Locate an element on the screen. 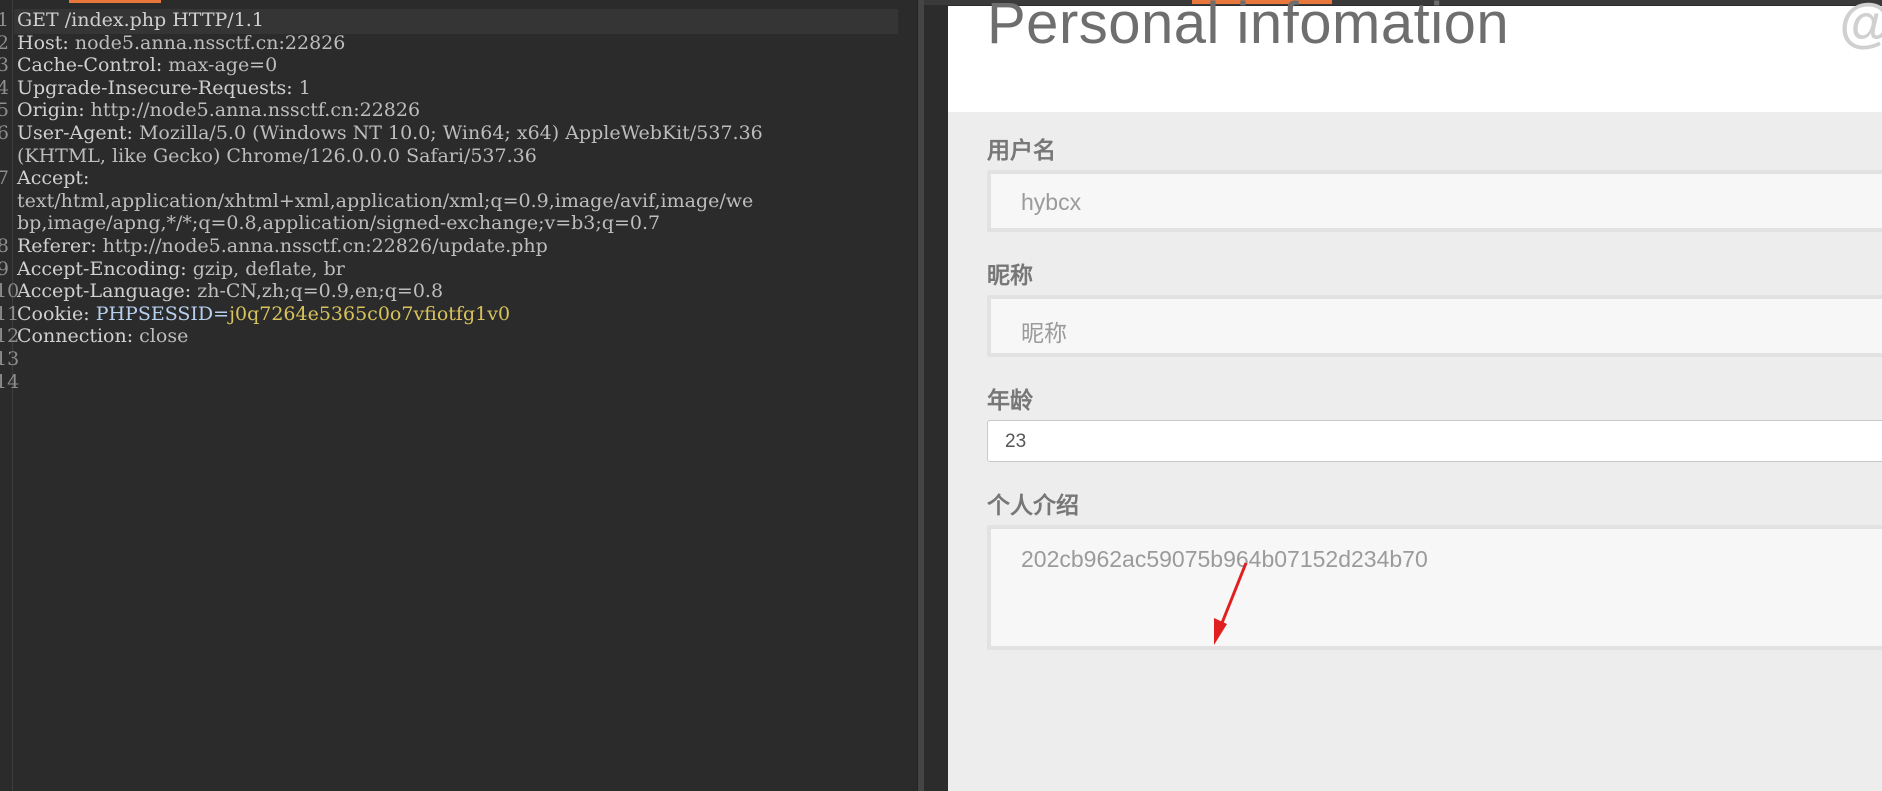 This screenshot has height=791, width=1882. username-label: 用户名 is located at coordinates (1021, 151).